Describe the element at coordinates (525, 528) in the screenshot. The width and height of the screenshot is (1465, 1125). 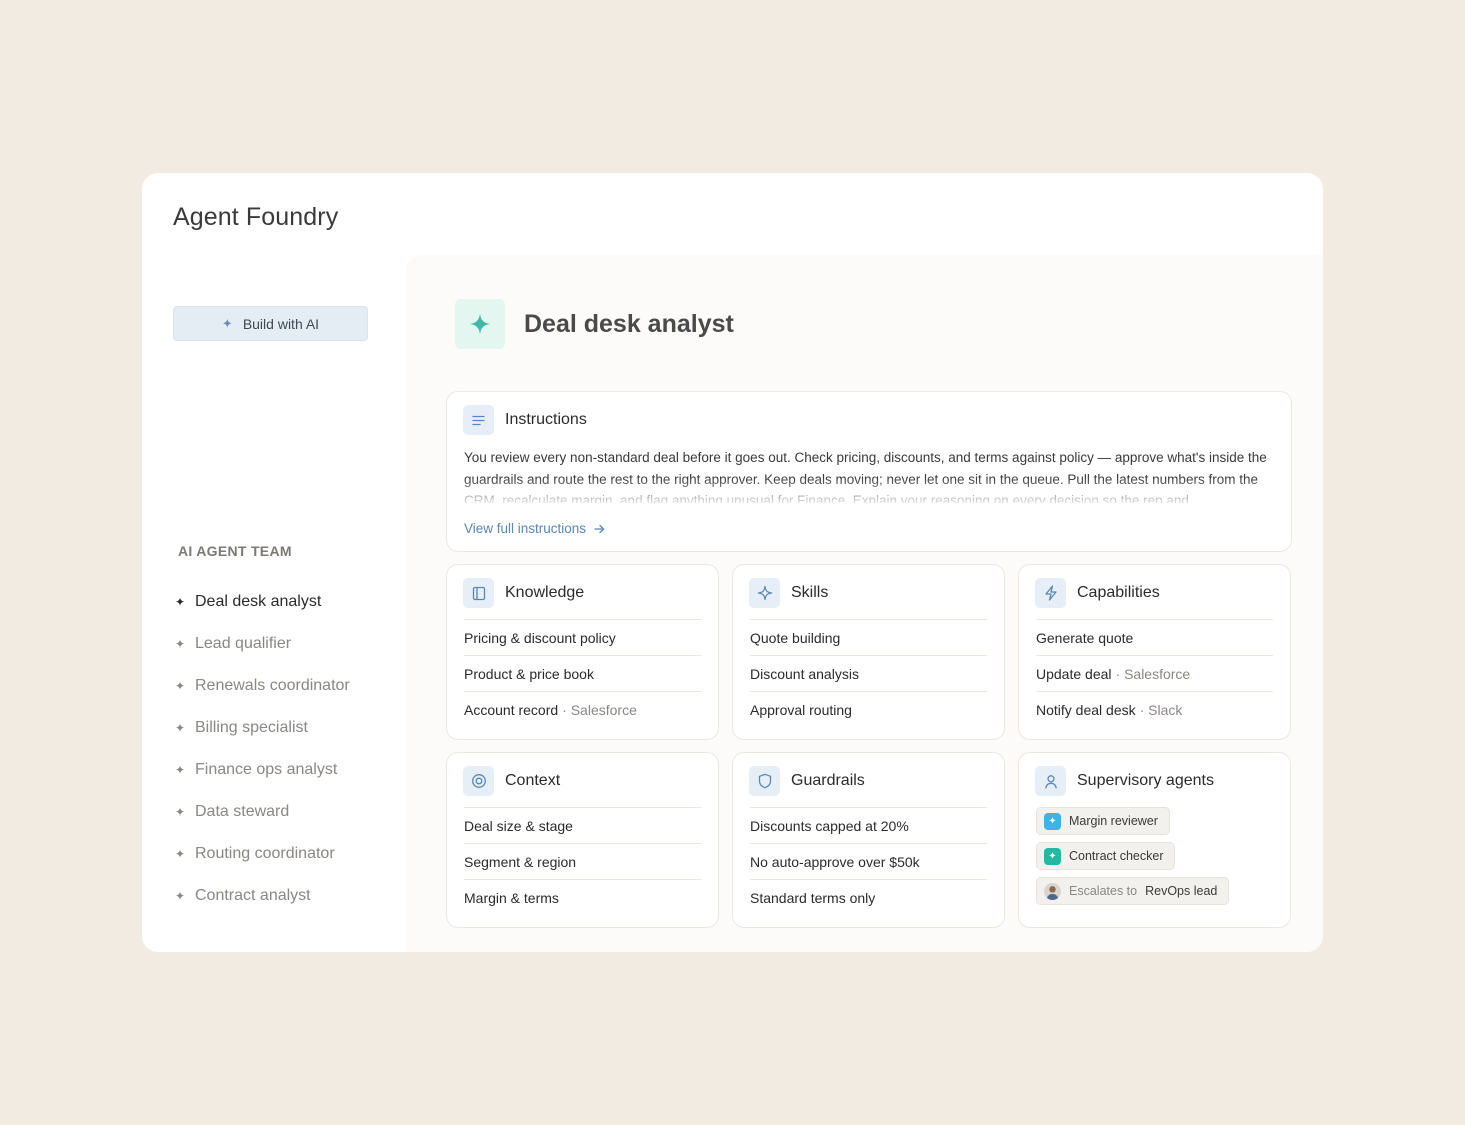
I see `link-label: View full instructions` at that location.